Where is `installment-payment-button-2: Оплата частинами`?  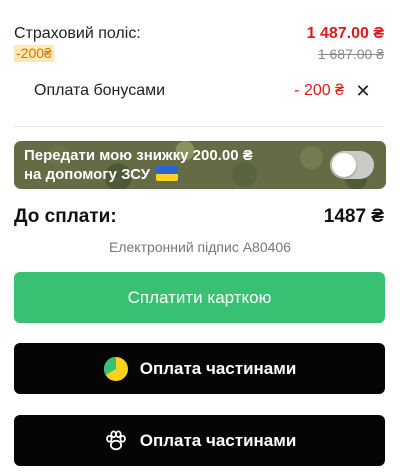
installment-payment-button-2: Оплата частинами is located at coordinates (199, 440).